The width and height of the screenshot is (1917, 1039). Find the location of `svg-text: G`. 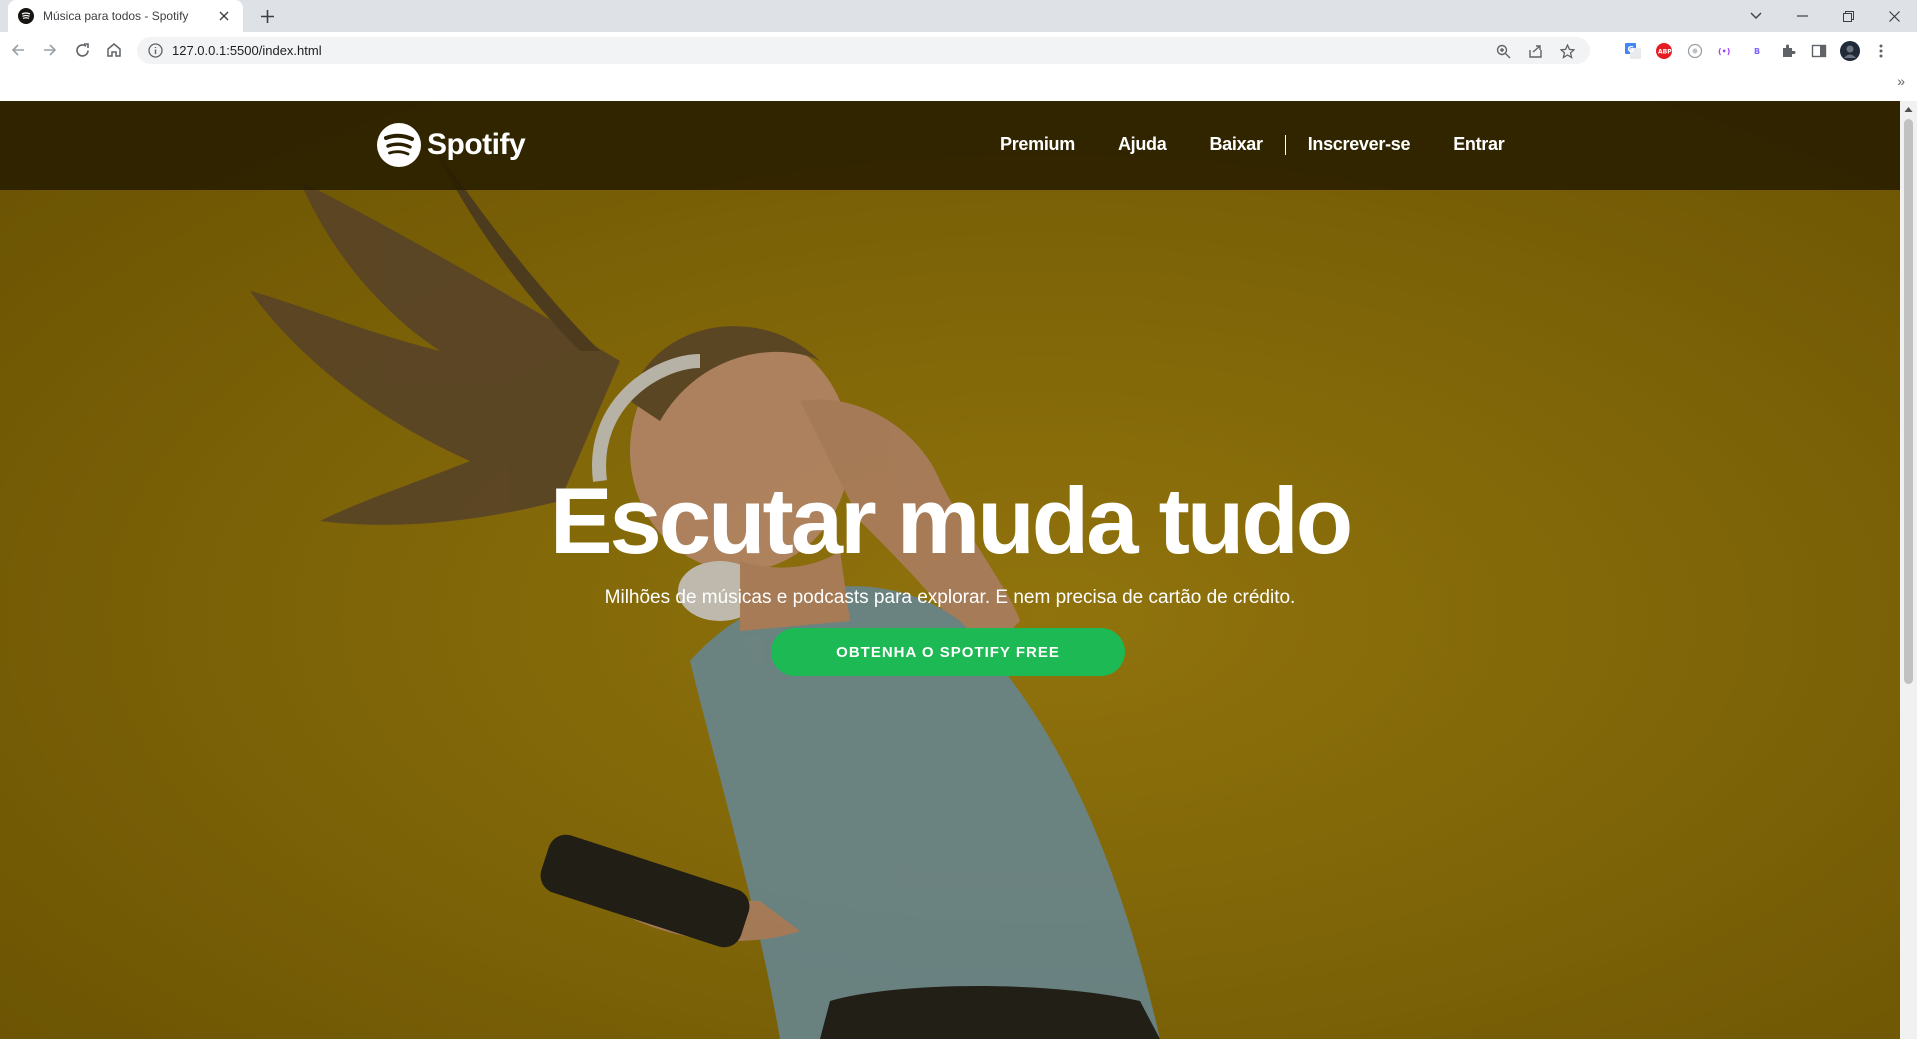

svg-text: G is located at coordinates (1631, 49).